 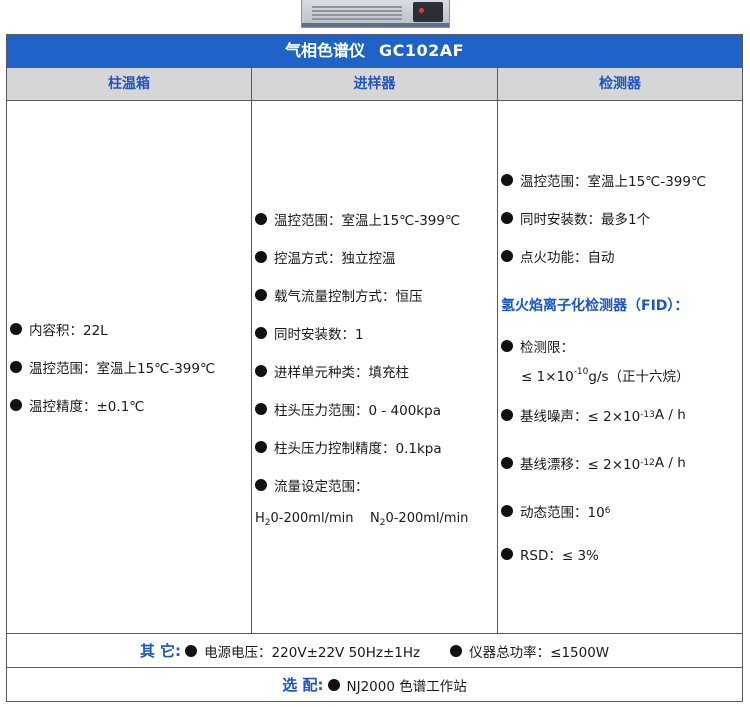 I want to click on other-row: 其 它: 电源电压：220V±22V 50Hz±1Hz 仪器总功率：≤1500W, so click(x=374, y=650).